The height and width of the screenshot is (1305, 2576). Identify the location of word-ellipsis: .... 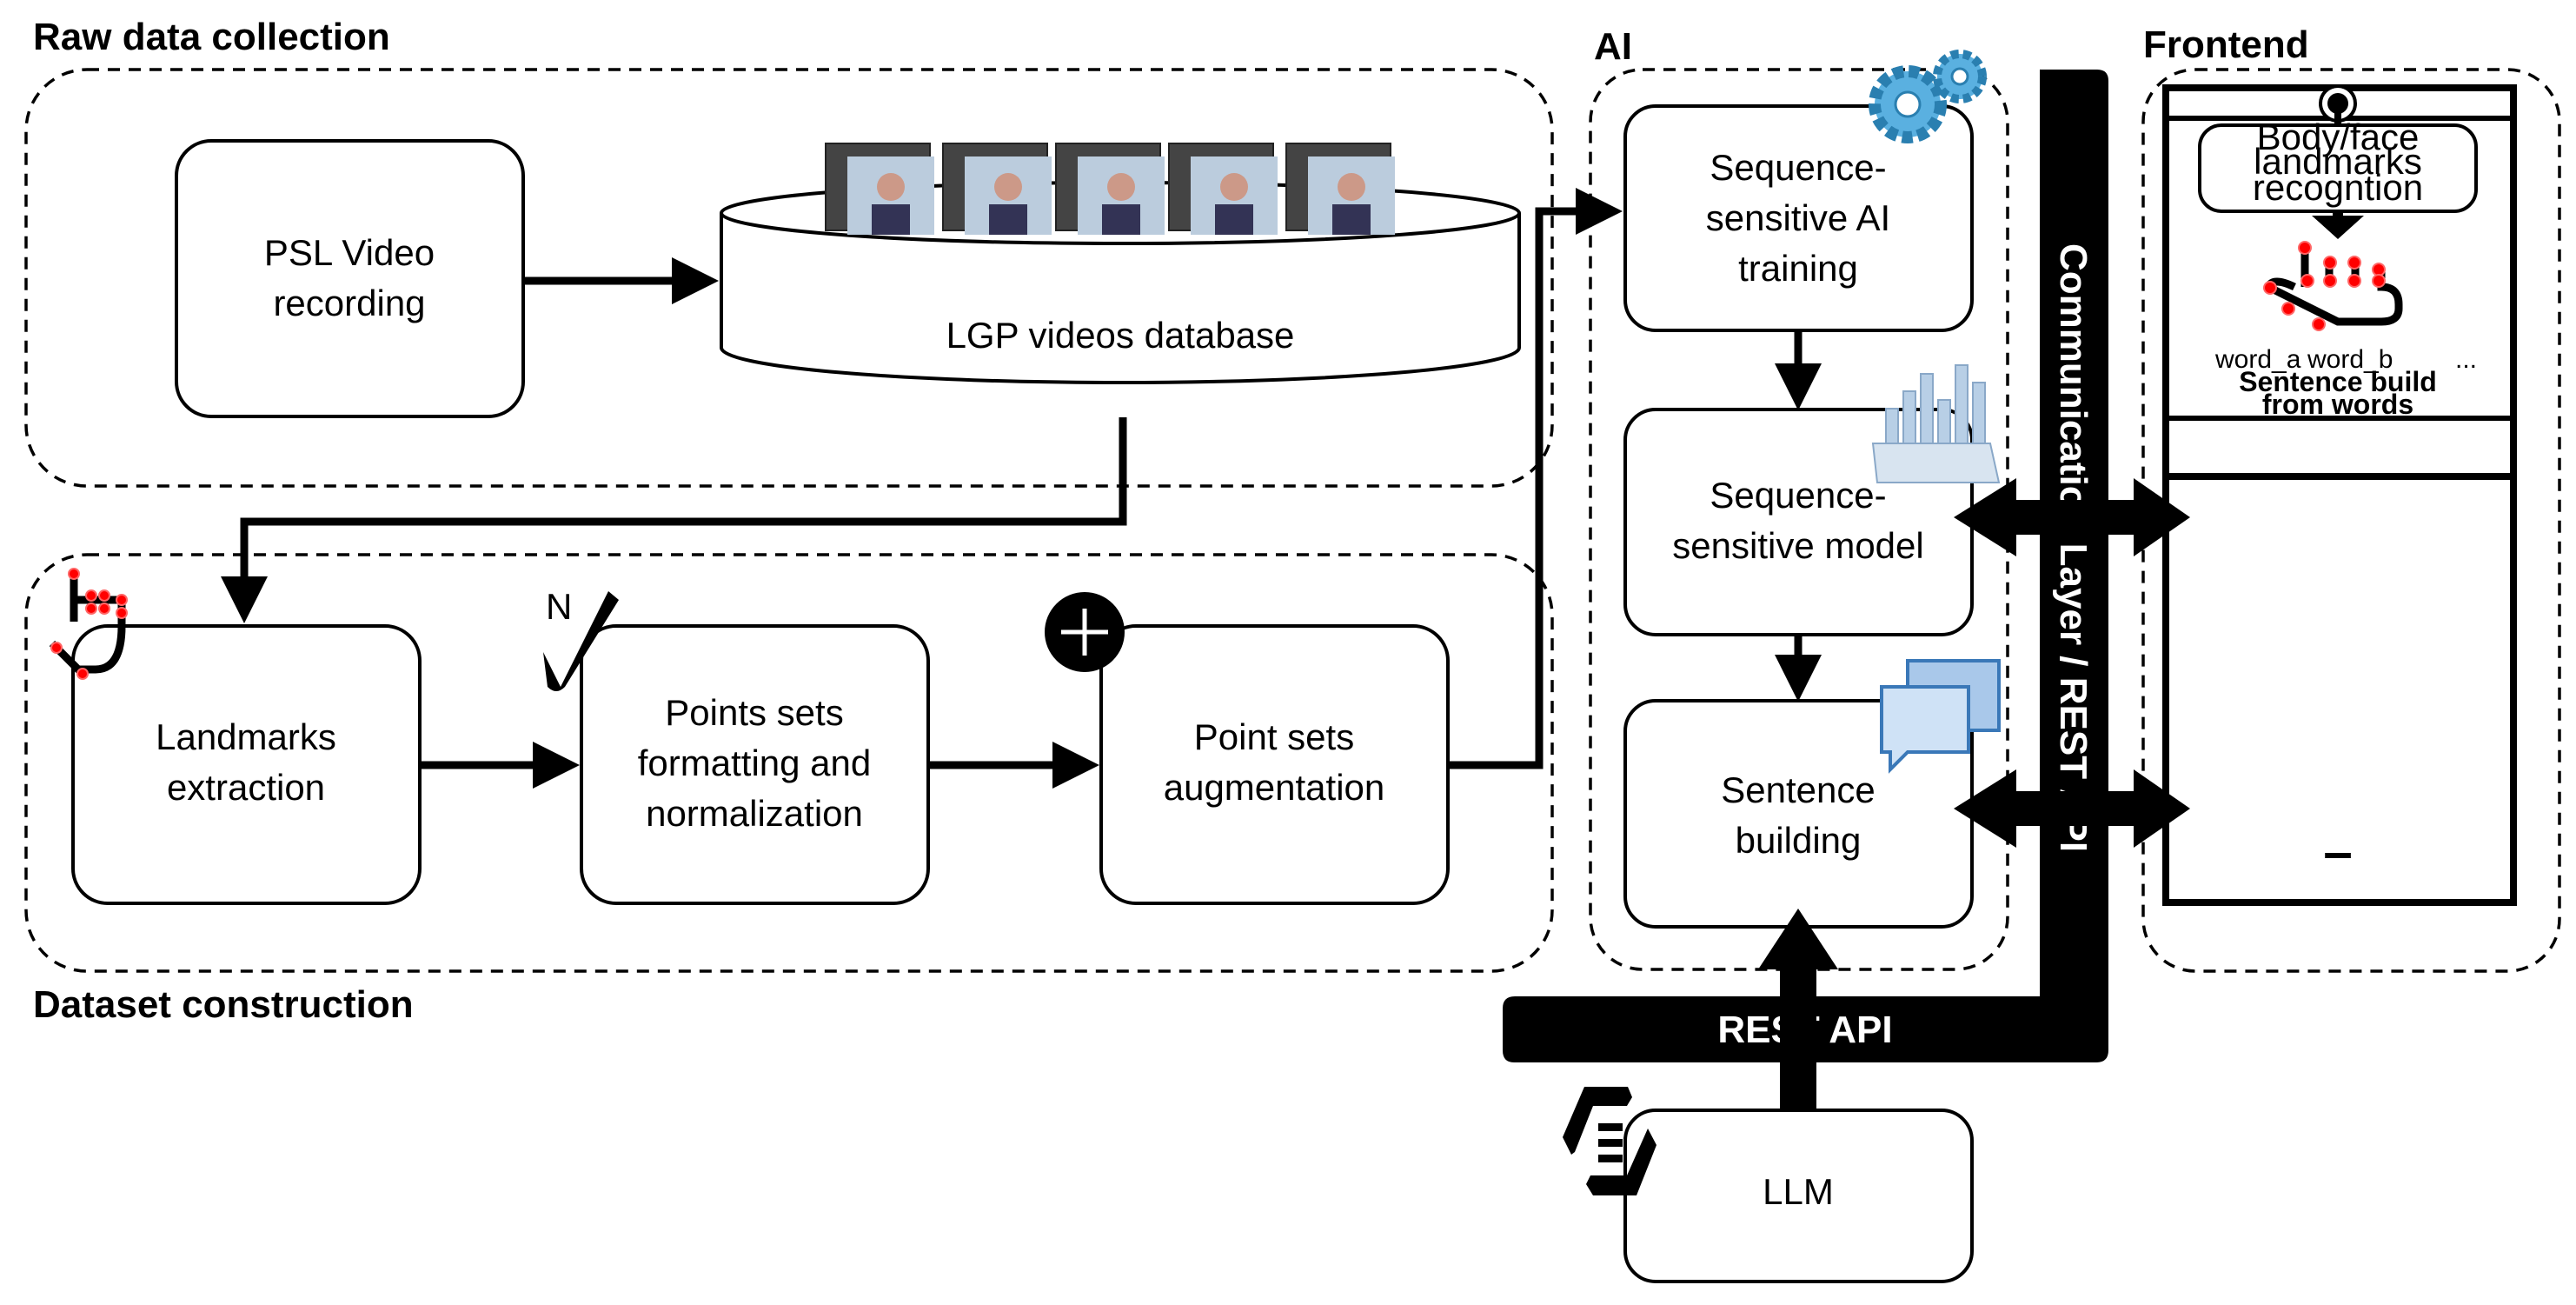
(2466, 359).